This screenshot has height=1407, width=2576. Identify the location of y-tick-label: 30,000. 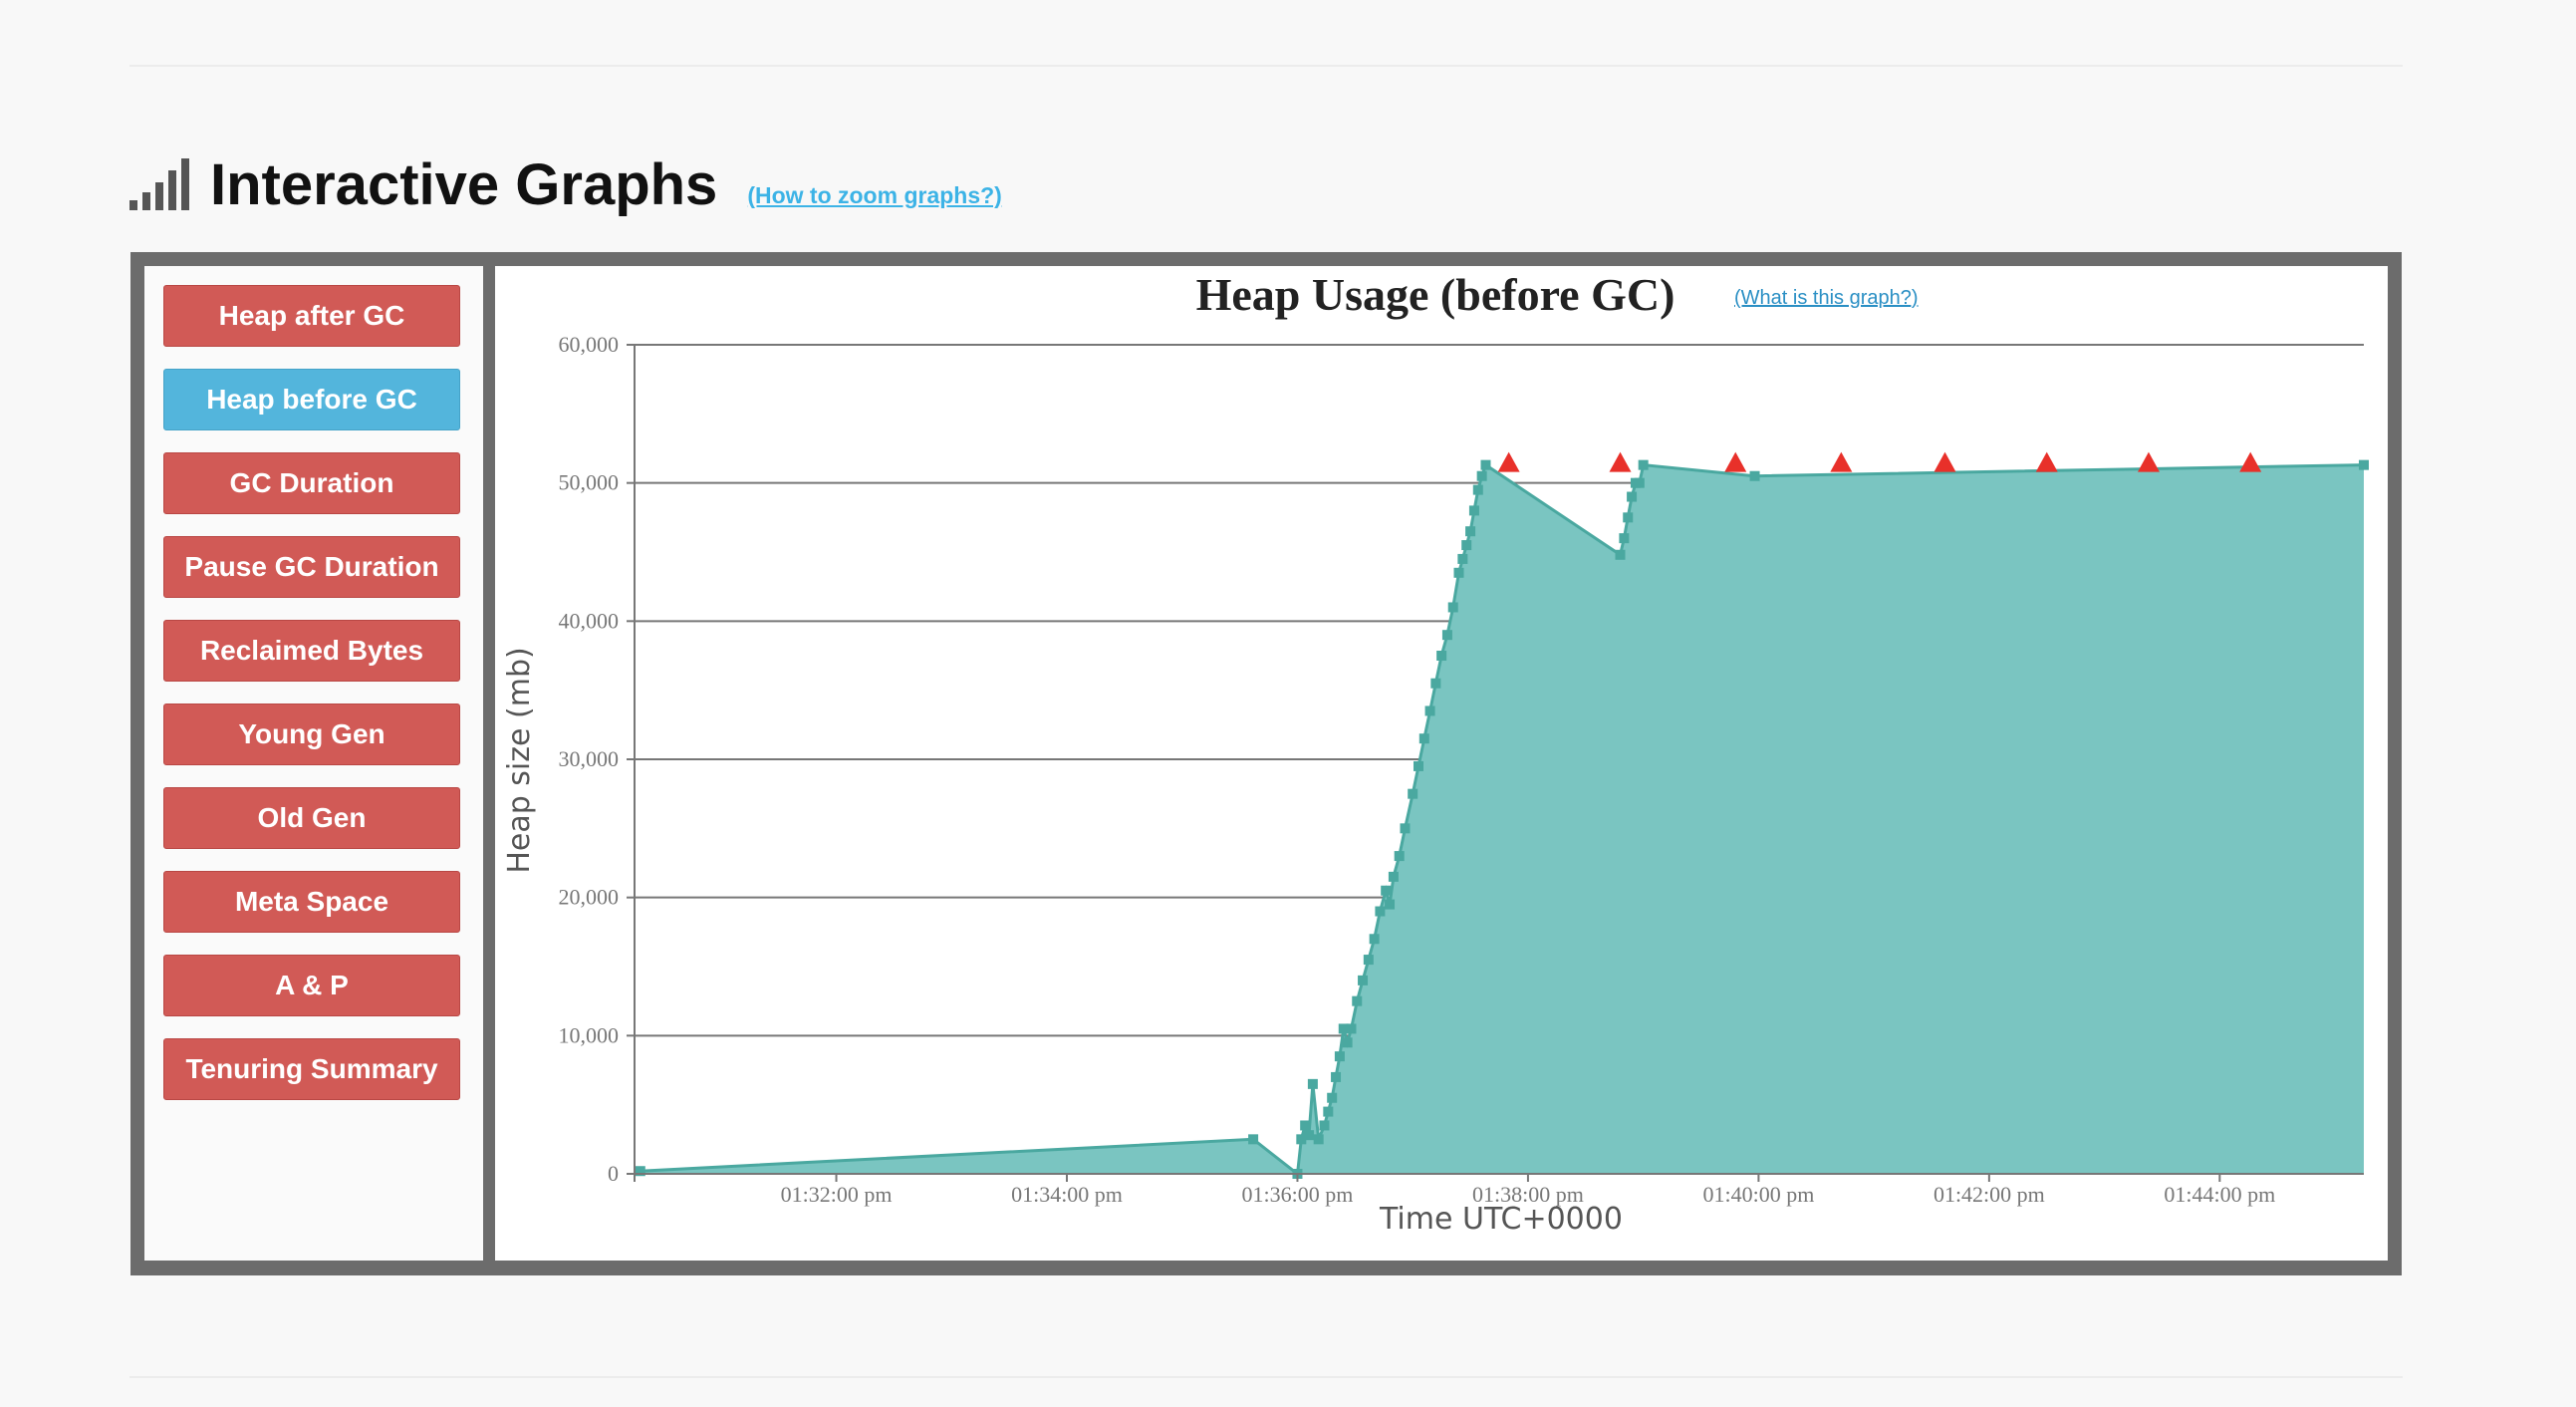
(589, 758).